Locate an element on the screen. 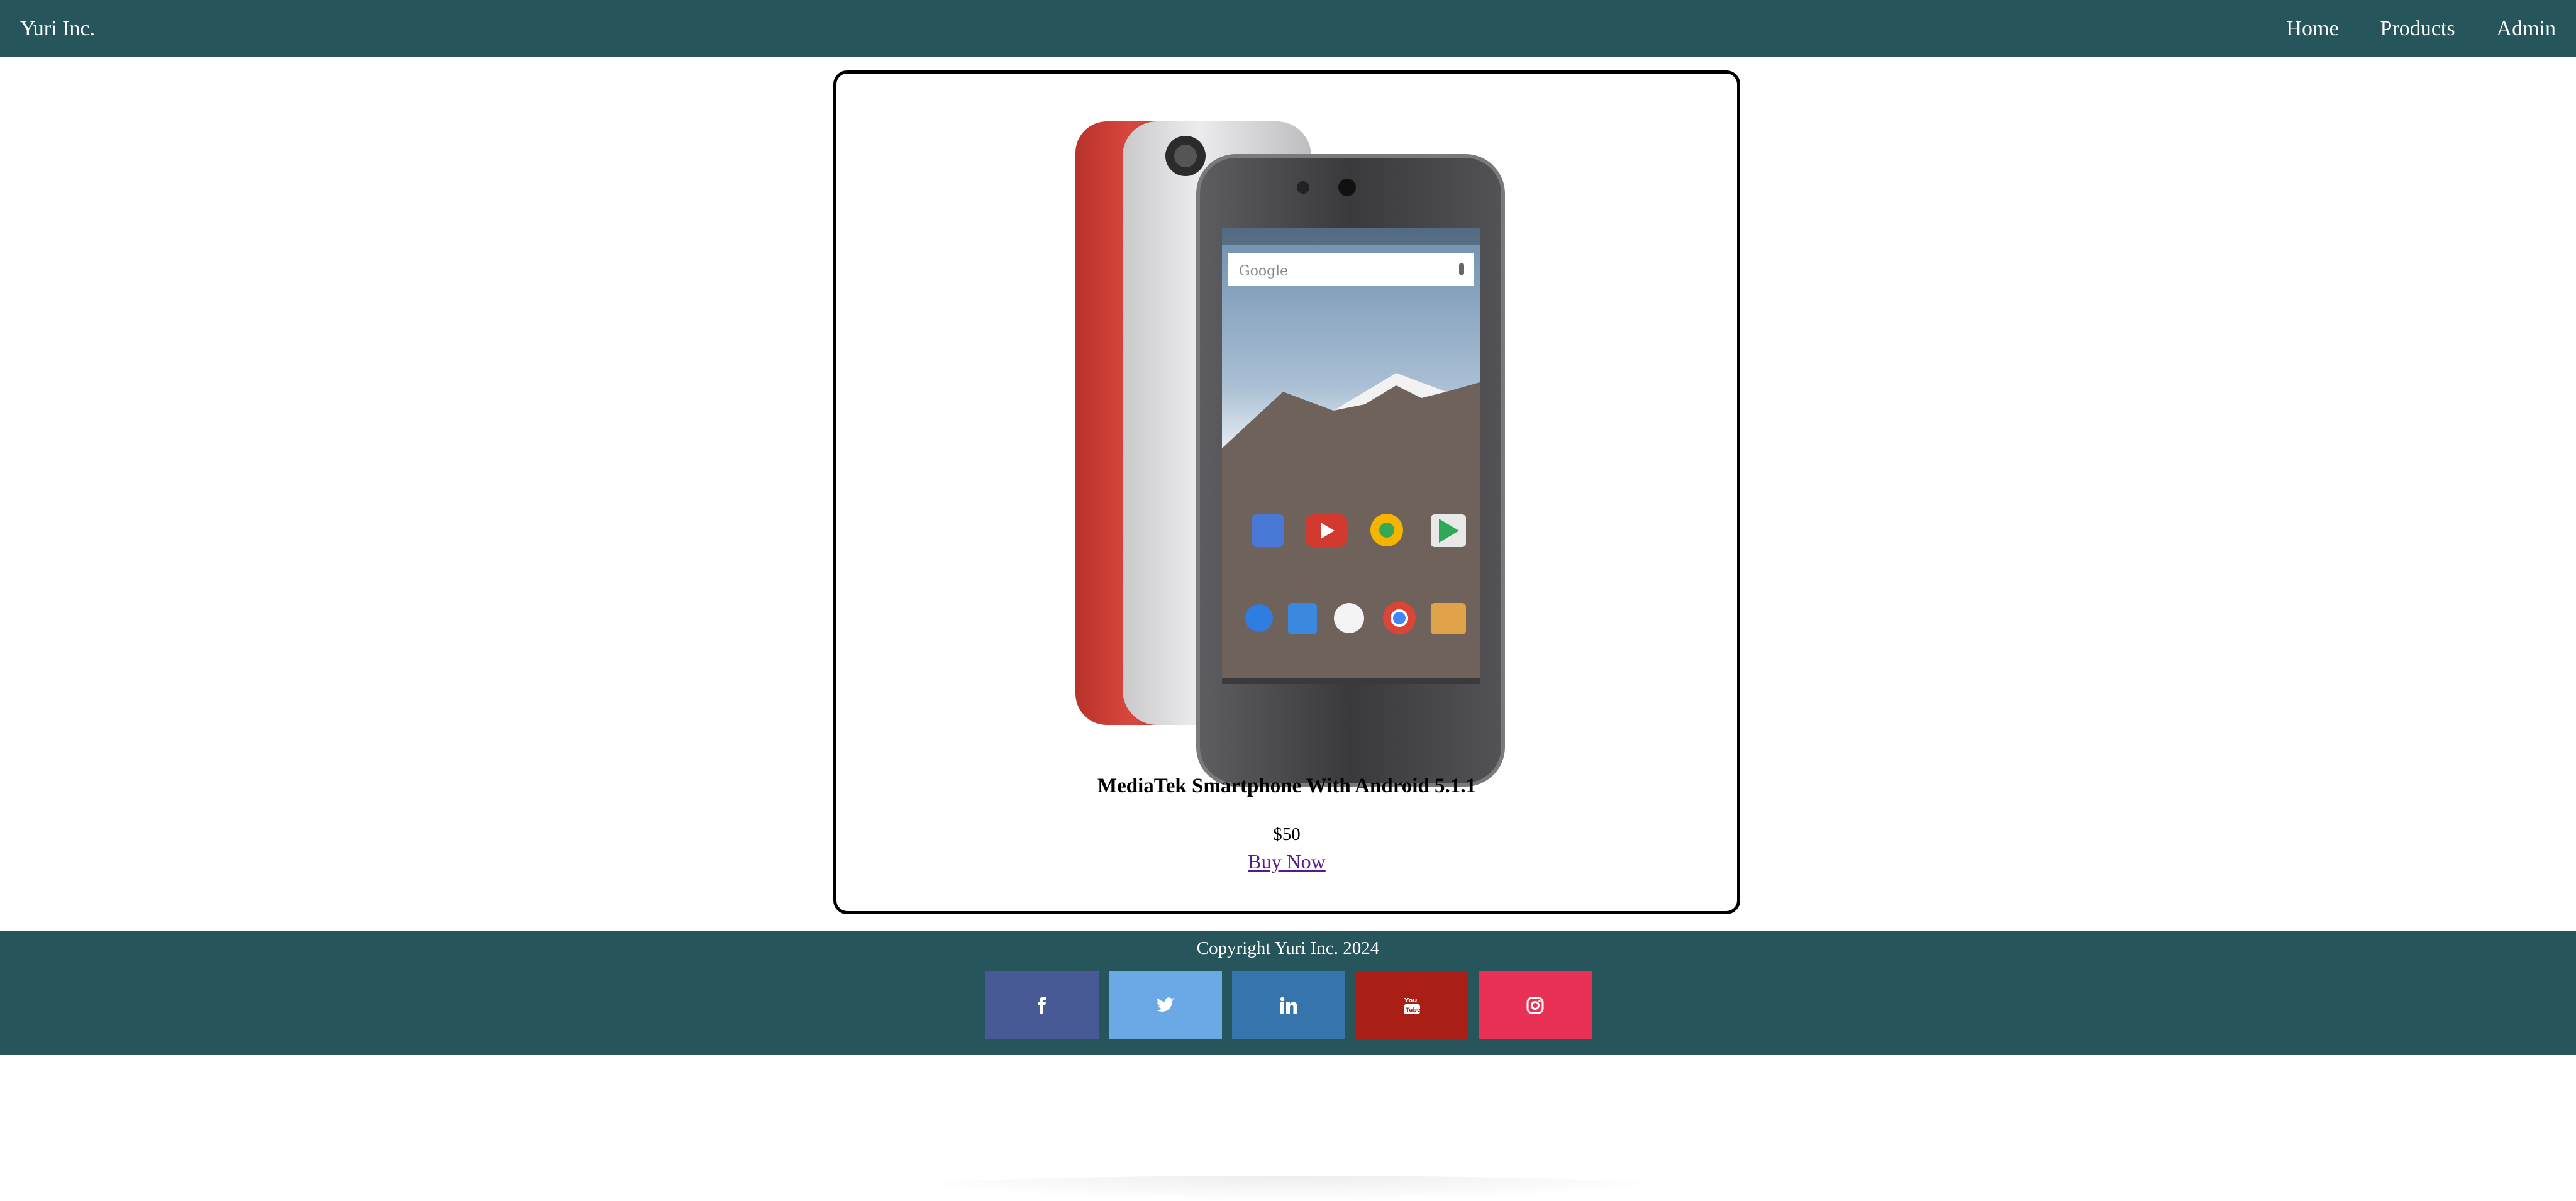 Image resolution: width=2576 pixels, height=1201 pixels. product-price: $50 is located at coordinates (1287, 834).